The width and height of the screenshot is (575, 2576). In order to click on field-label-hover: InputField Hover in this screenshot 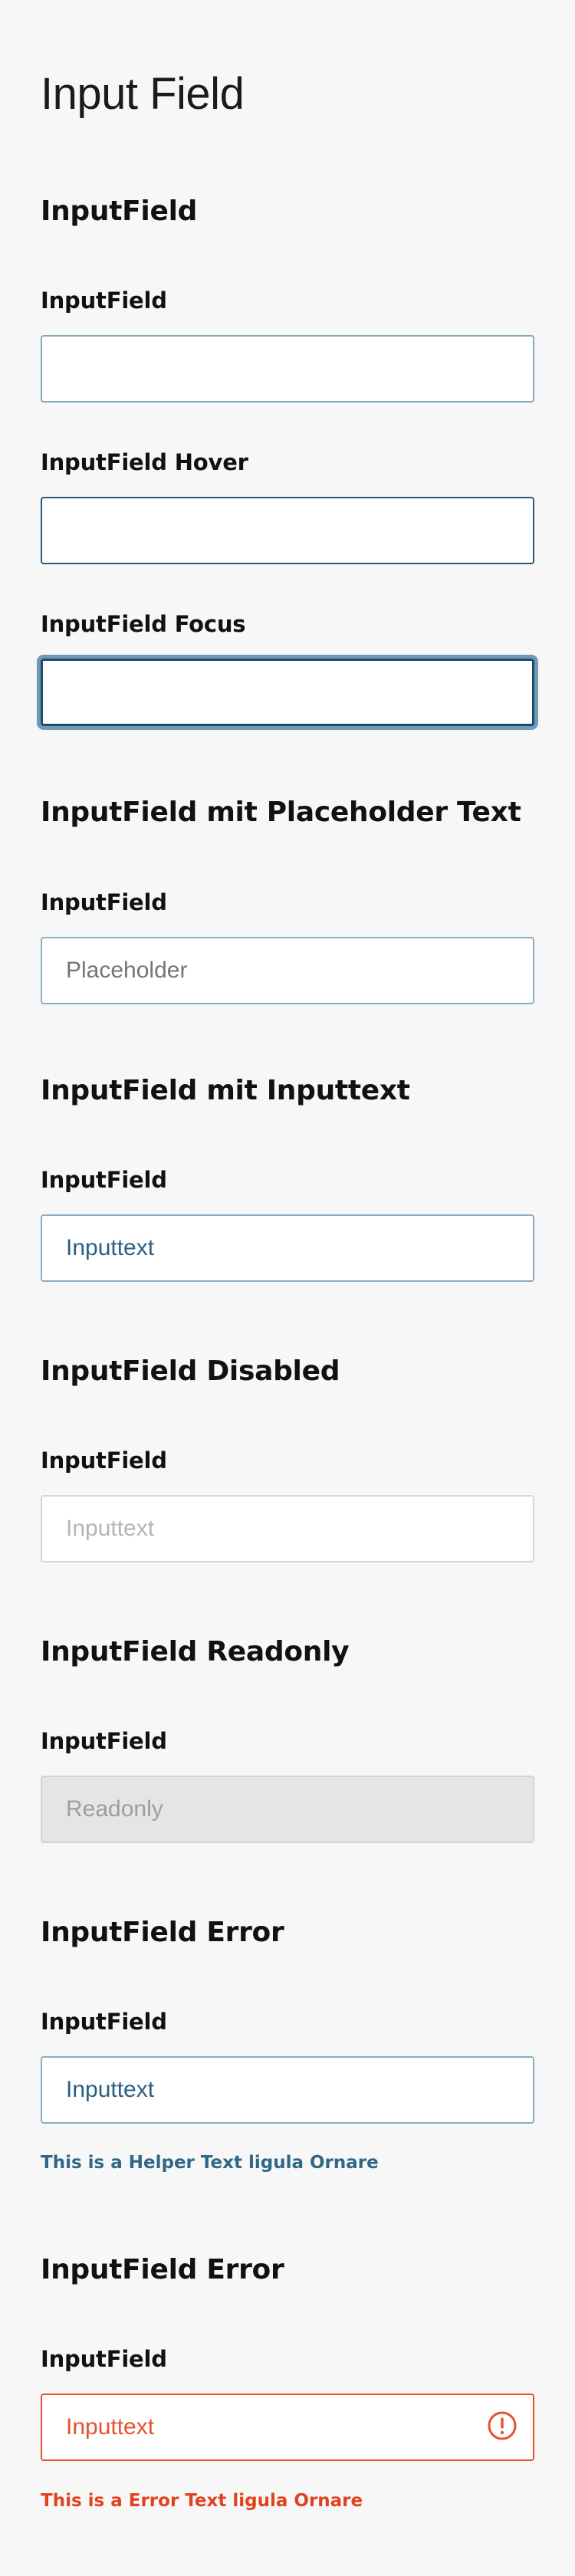, I will do `click(144, 462)`.